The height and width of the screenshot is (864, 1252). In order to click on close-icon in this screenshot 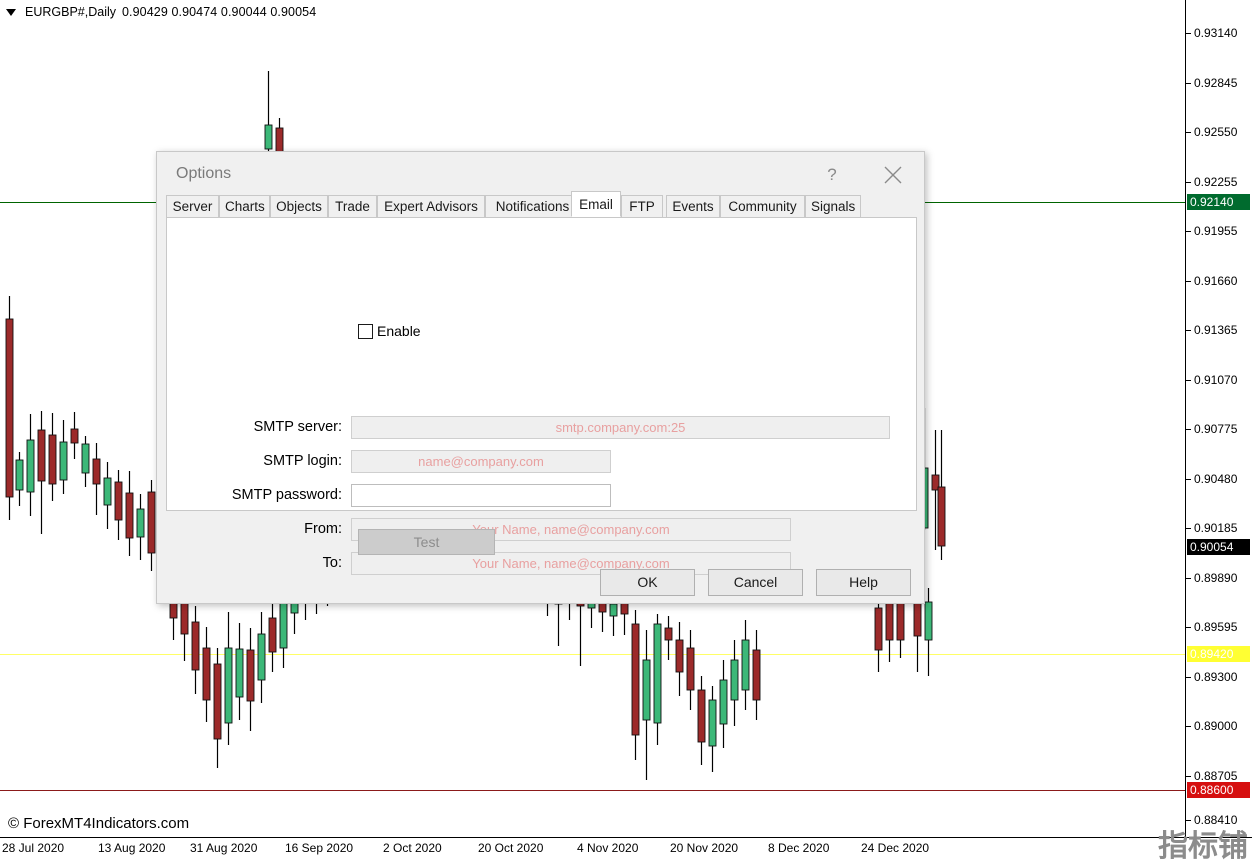, I will do `click(893, 175)`.